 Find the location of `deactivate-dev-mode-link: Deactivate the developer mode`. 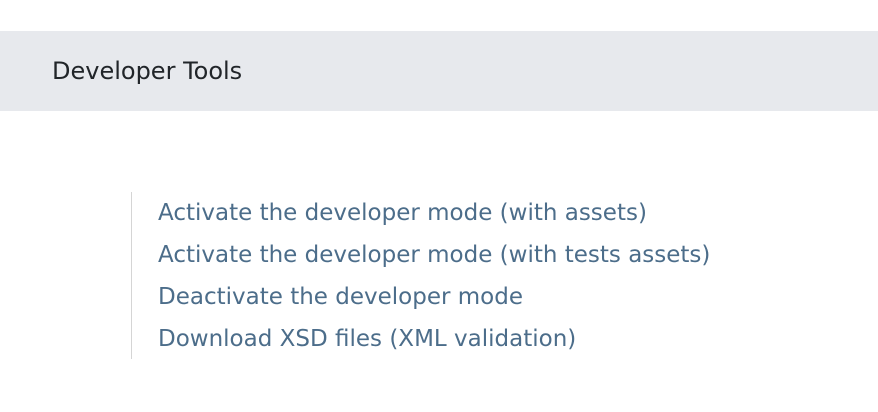

deactivate-dev-mode-link: Deactivate the developer mode is located at coordinates (434, 297).